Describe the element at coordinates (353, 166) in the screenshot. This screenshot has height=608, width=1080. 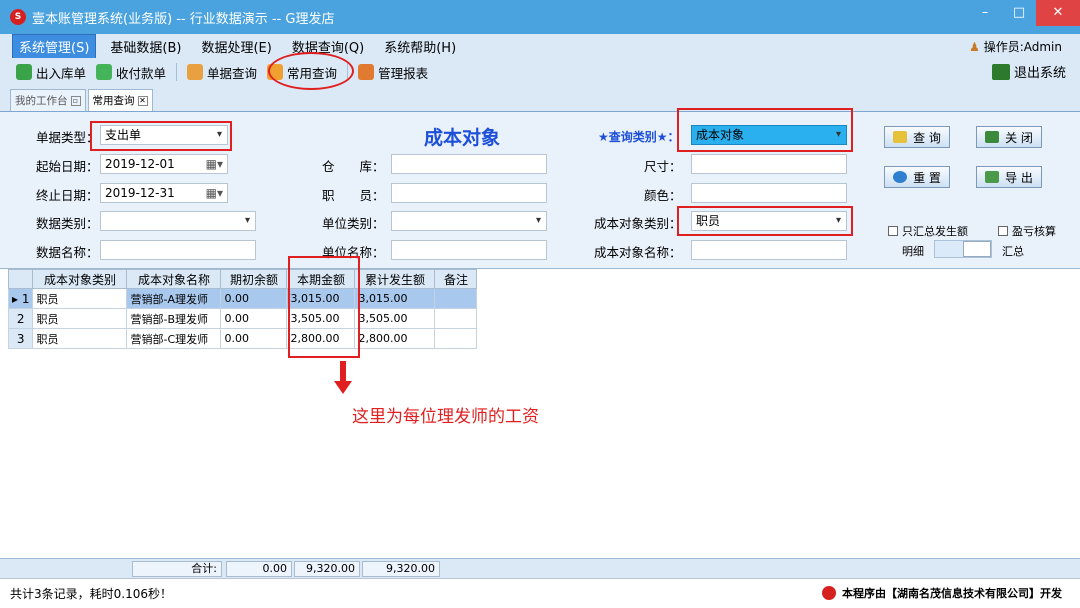
I see `warehouse-label: 仓 库：` at that location.